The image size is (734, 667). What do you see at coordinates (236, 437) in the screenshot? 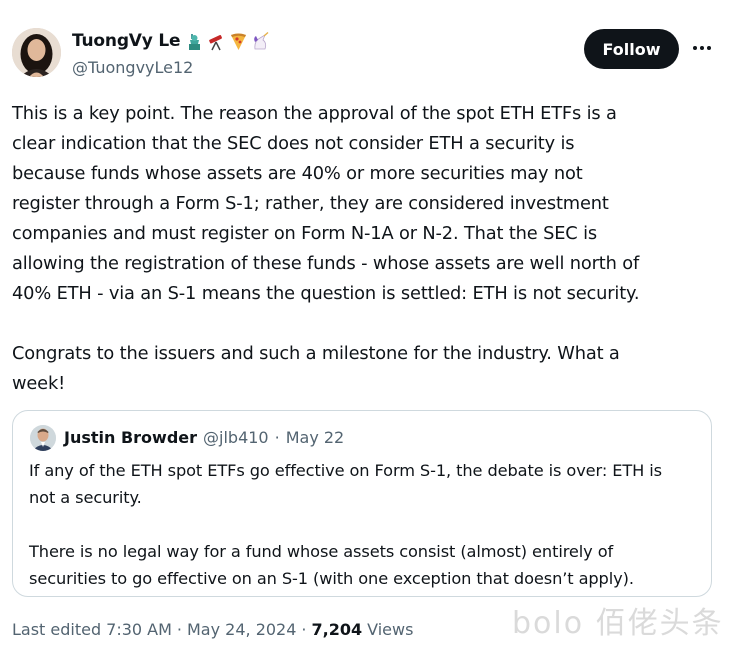
I see `quoted-handle: @jlb410` at bounding box center [236, 437].